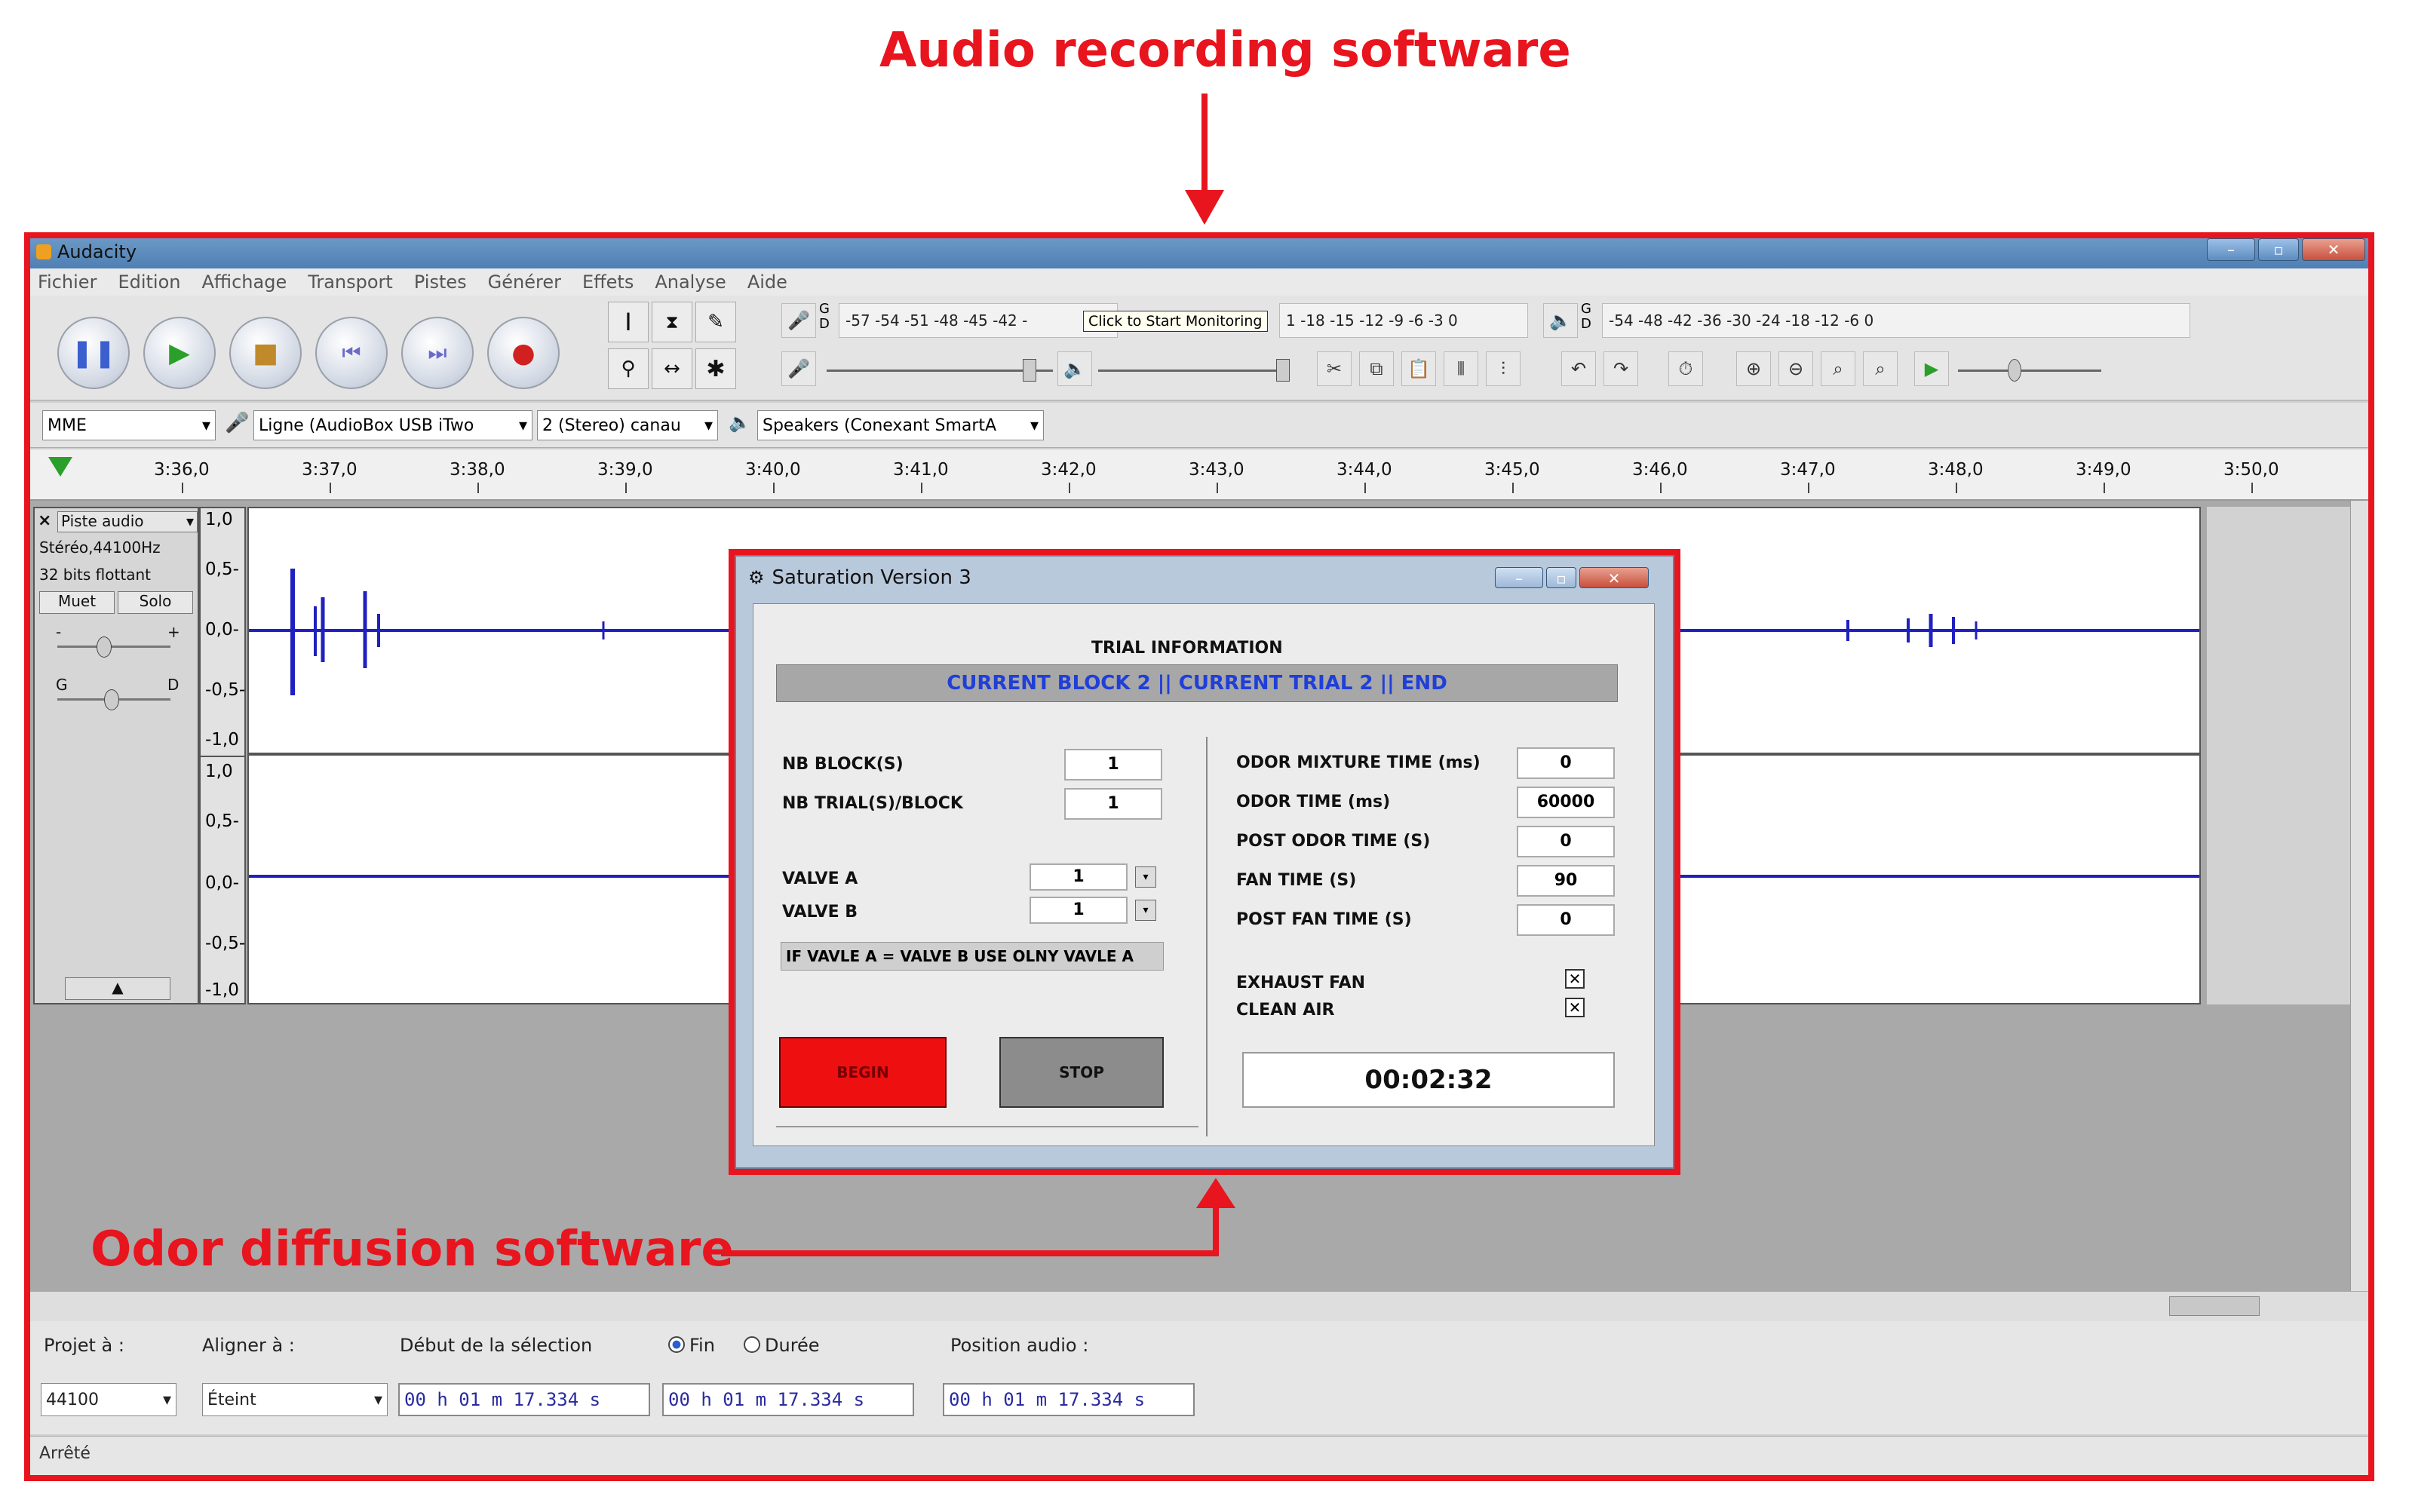  Describe the element at coordinates (1204, 208) in the screenshot. I see `annotation-arrow-head-top` at that location.